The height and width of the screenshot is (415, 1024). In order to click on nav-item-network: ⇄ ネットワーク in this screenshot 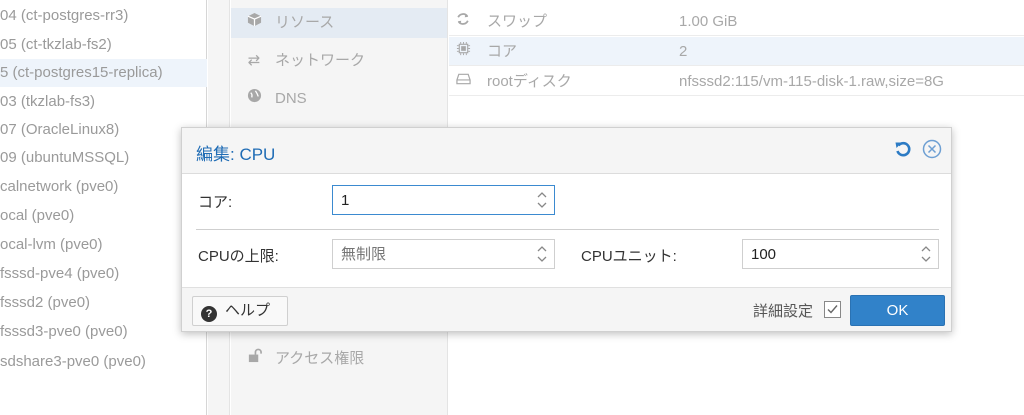, I will do `click(339, 61)`.